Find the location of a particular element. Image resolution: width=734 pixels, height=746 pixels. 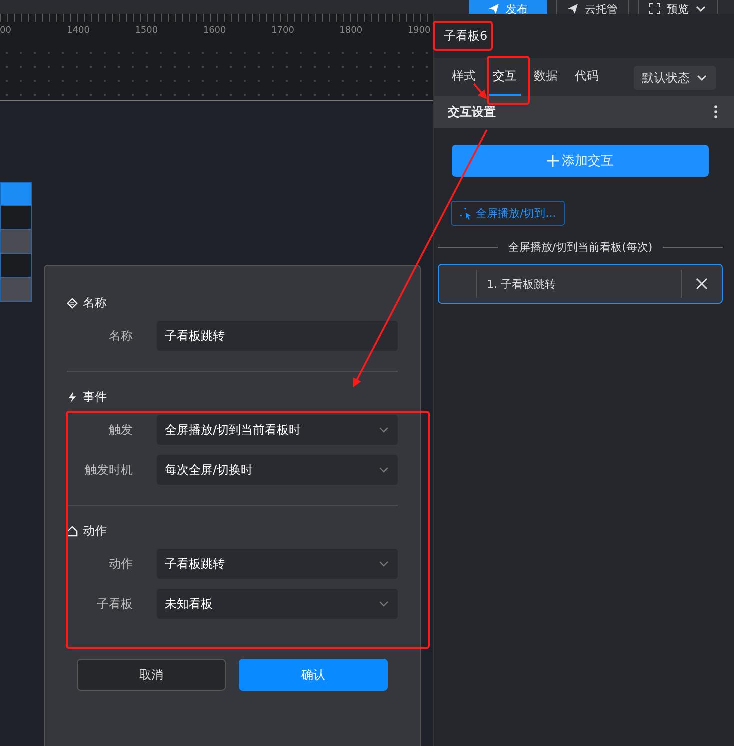

ruler-label: 1400 is located at coordinates (79, 31).